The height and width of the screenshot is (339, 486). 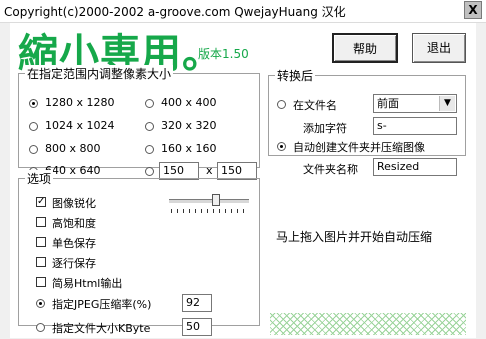 What do you see at coordinates (33, 103) in the screenshot?
I see `size-1280-radio` at bounding box center [33, 103].